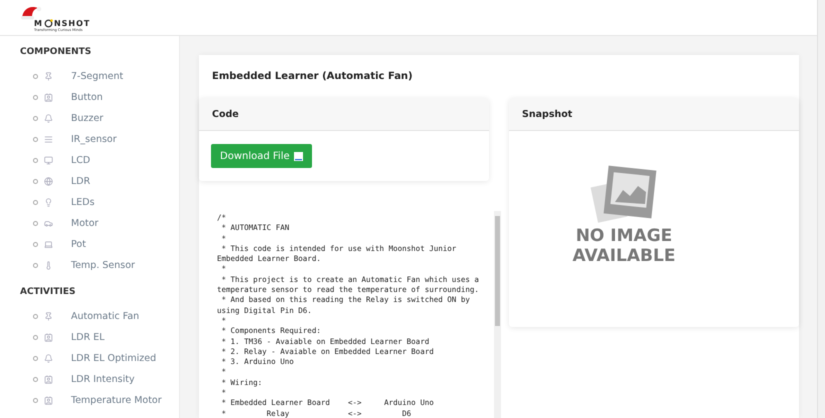 The width and height of the screenshot is (825, 418). I want to click on car-icon, so click(48, 223).